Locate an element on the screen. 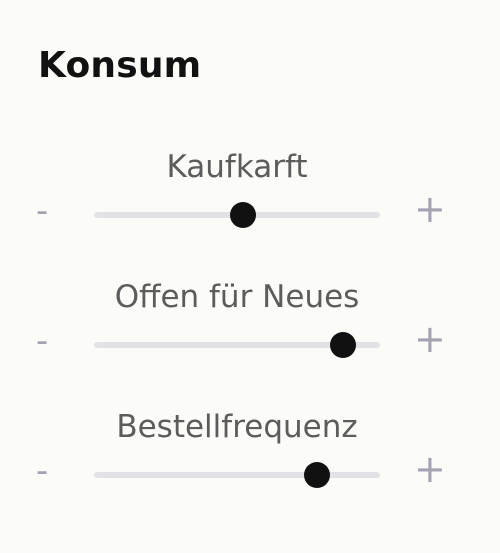 This screenshot has height=553, width=500. slider-label-offen-fuer-neues: Offen für Neues is located at coordinates (237, 297).